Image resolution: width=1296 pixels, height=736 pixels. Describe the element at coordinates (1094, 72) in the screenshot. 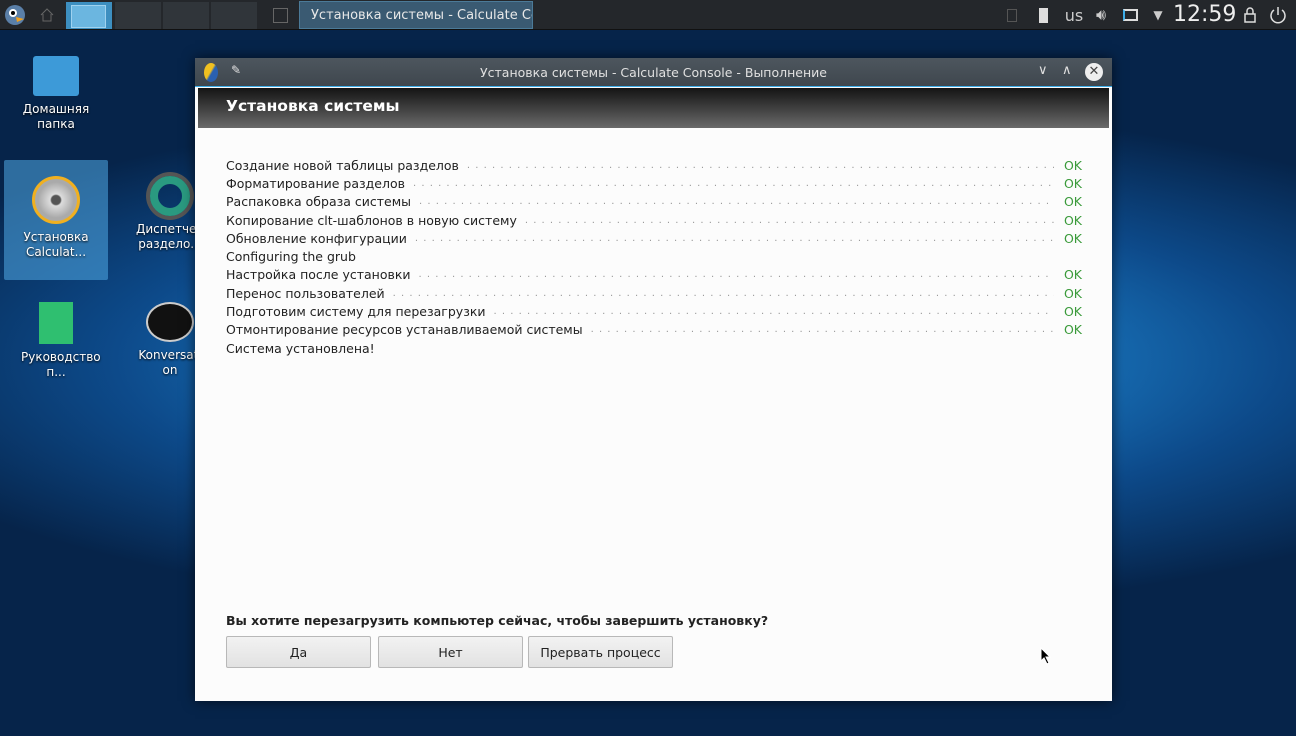

I see `close-button: ✕` at that location.